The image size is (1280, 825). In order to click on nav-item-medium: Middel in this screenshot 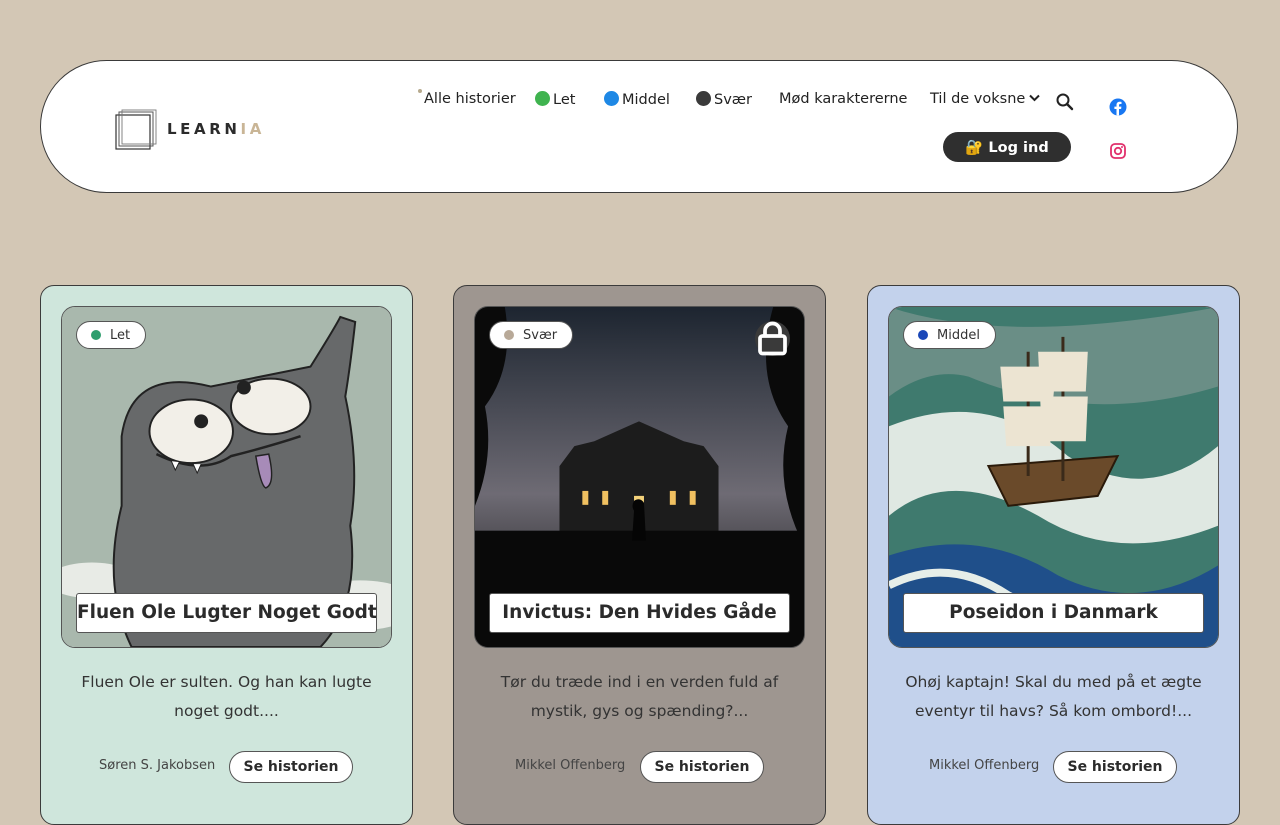, I will do `click(637, 99)`.